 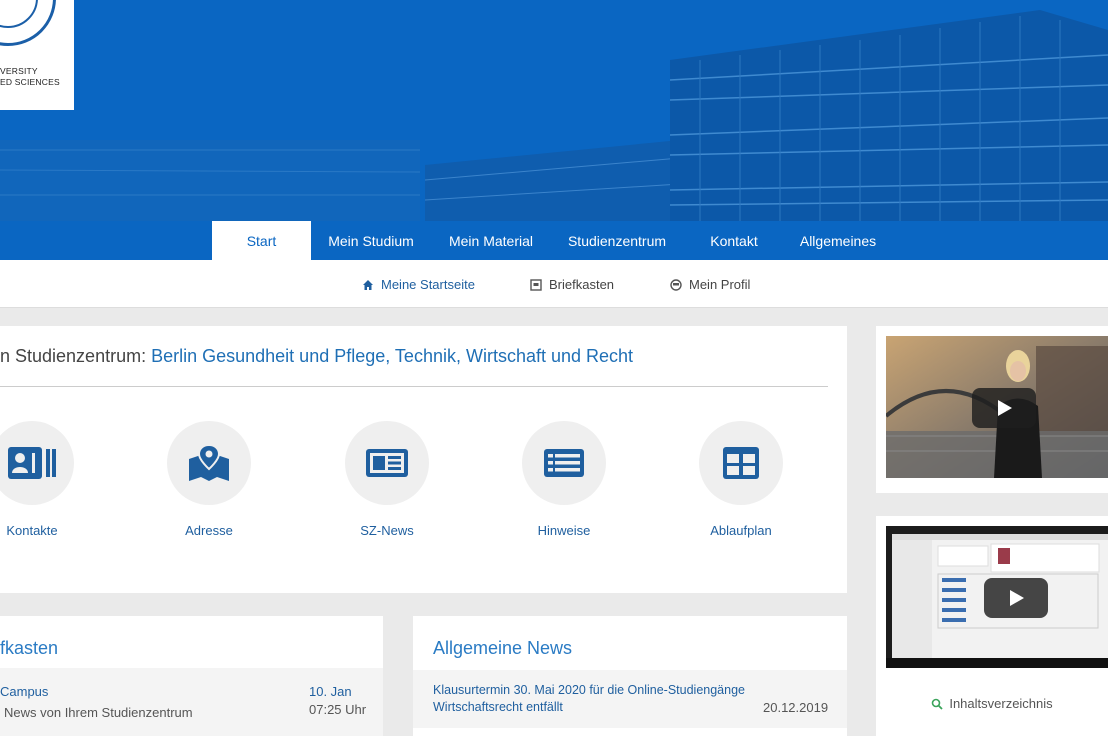 I want to click on tile-label: Ablaufplan, so click(x=741, y=530).